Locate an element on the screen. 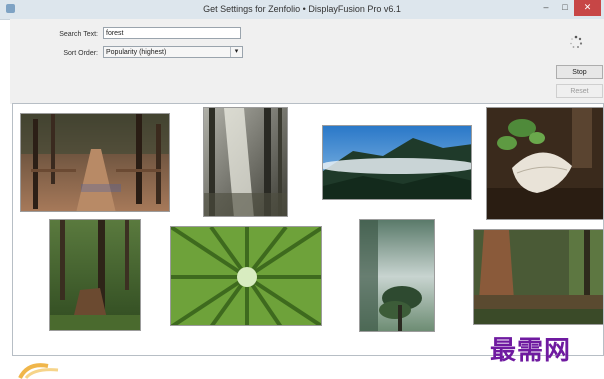  watermark-text: 最需网 is located at coordinates (531, 351).